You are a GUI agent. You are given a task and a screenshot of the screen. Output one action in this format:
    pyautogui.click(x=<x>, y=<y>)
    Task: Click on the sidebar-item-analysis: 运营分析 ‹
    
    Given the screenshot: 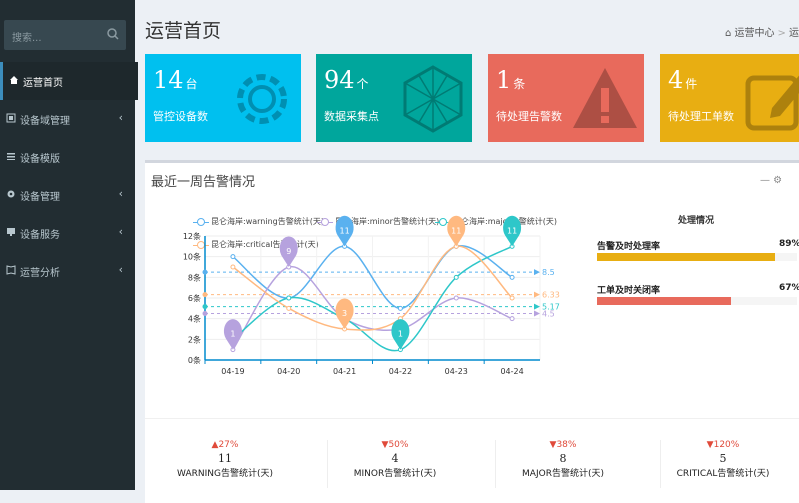 What is the action you would take?
    pyautogui.click(x=67, y=271)
    